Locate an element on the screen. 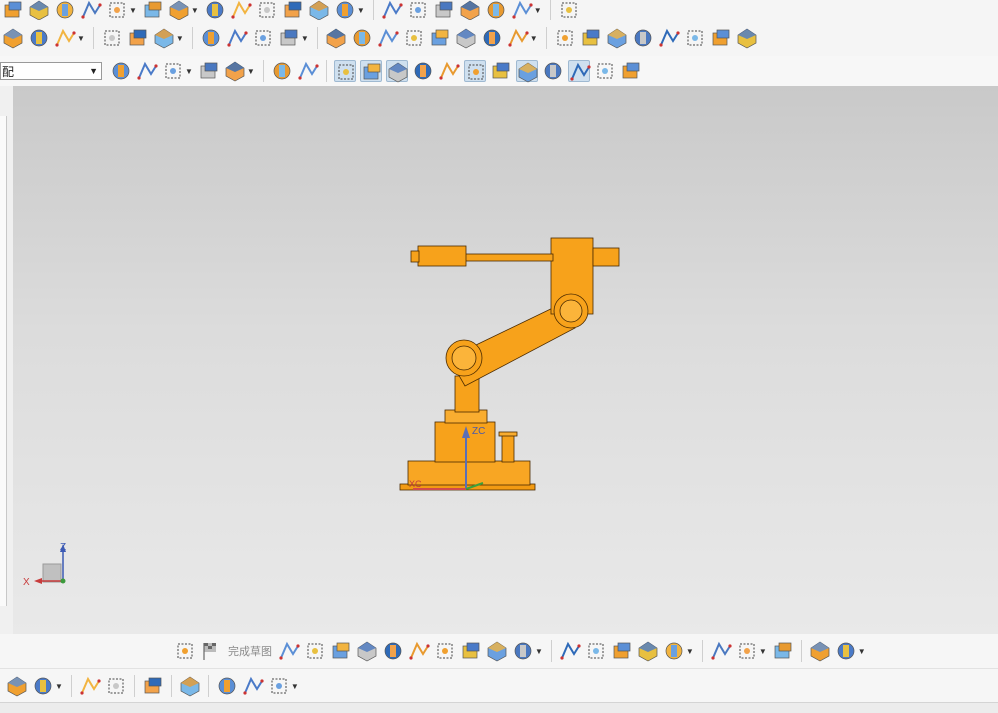 The image size is (998, 713). exploded-view-icon is located at coordinates (279, 686).